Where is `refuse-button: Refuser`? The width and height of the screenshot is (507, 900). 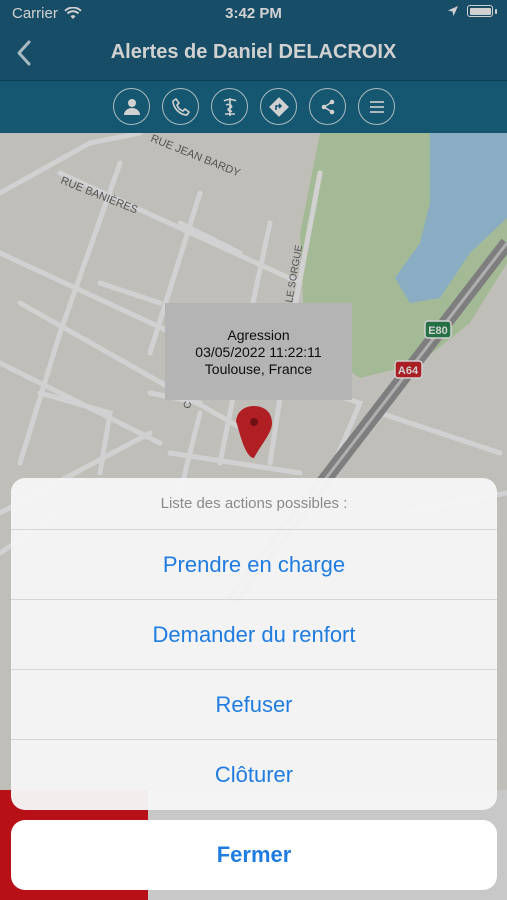 refuse-button: Refuser is located at coordinates (254, 705).